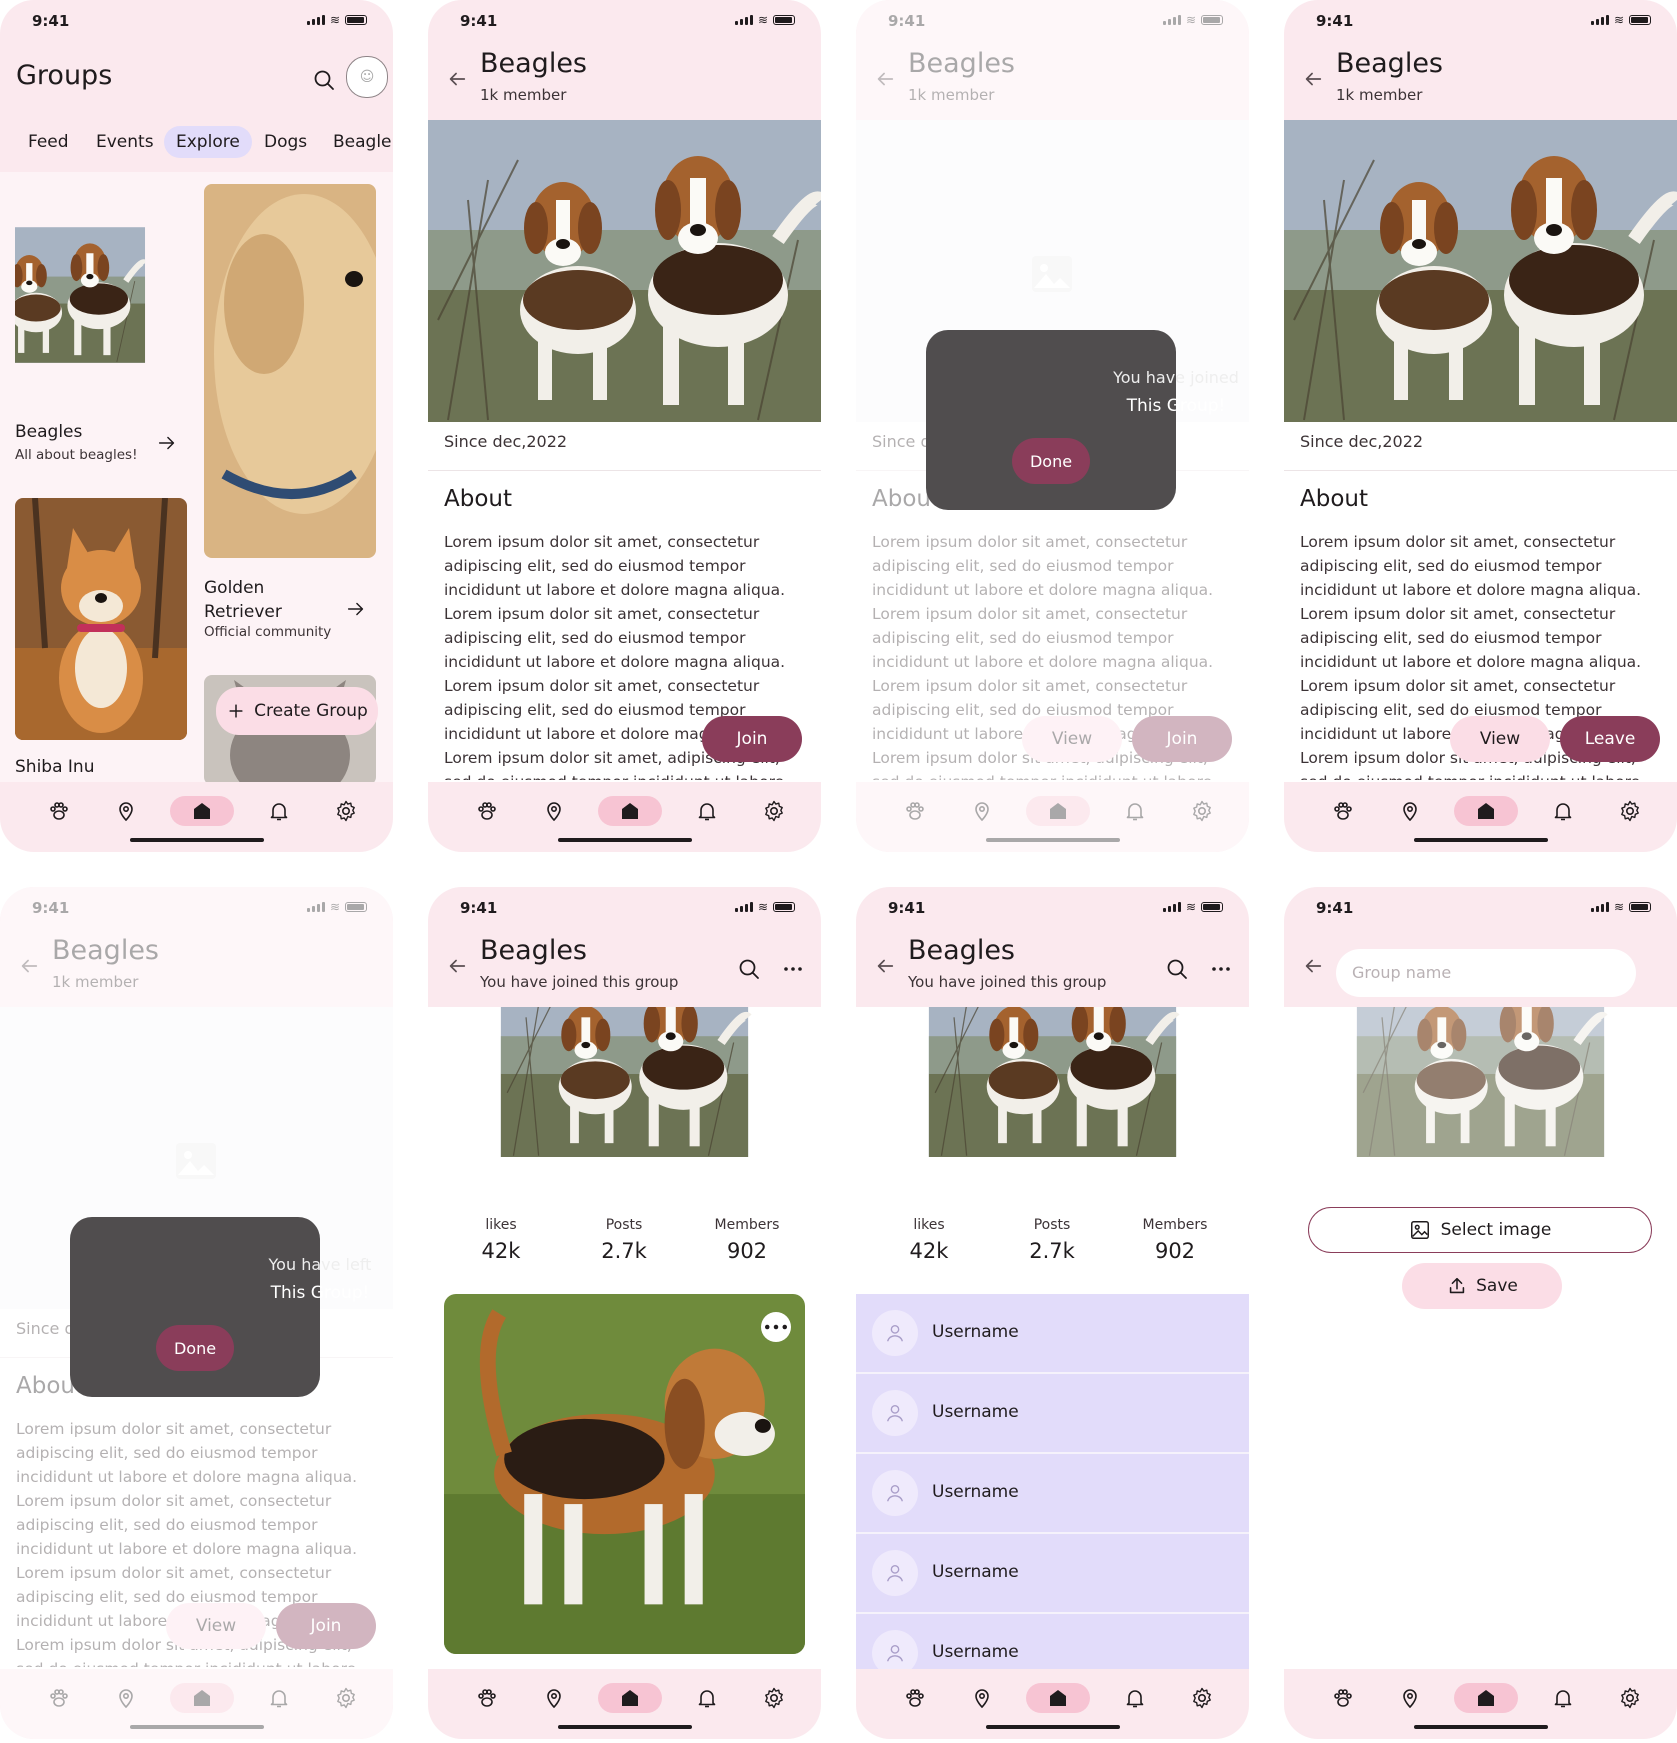 The width and height of the screenshot is (1677, 1743). I want to click on post-more-icon, so click(776, 1327).